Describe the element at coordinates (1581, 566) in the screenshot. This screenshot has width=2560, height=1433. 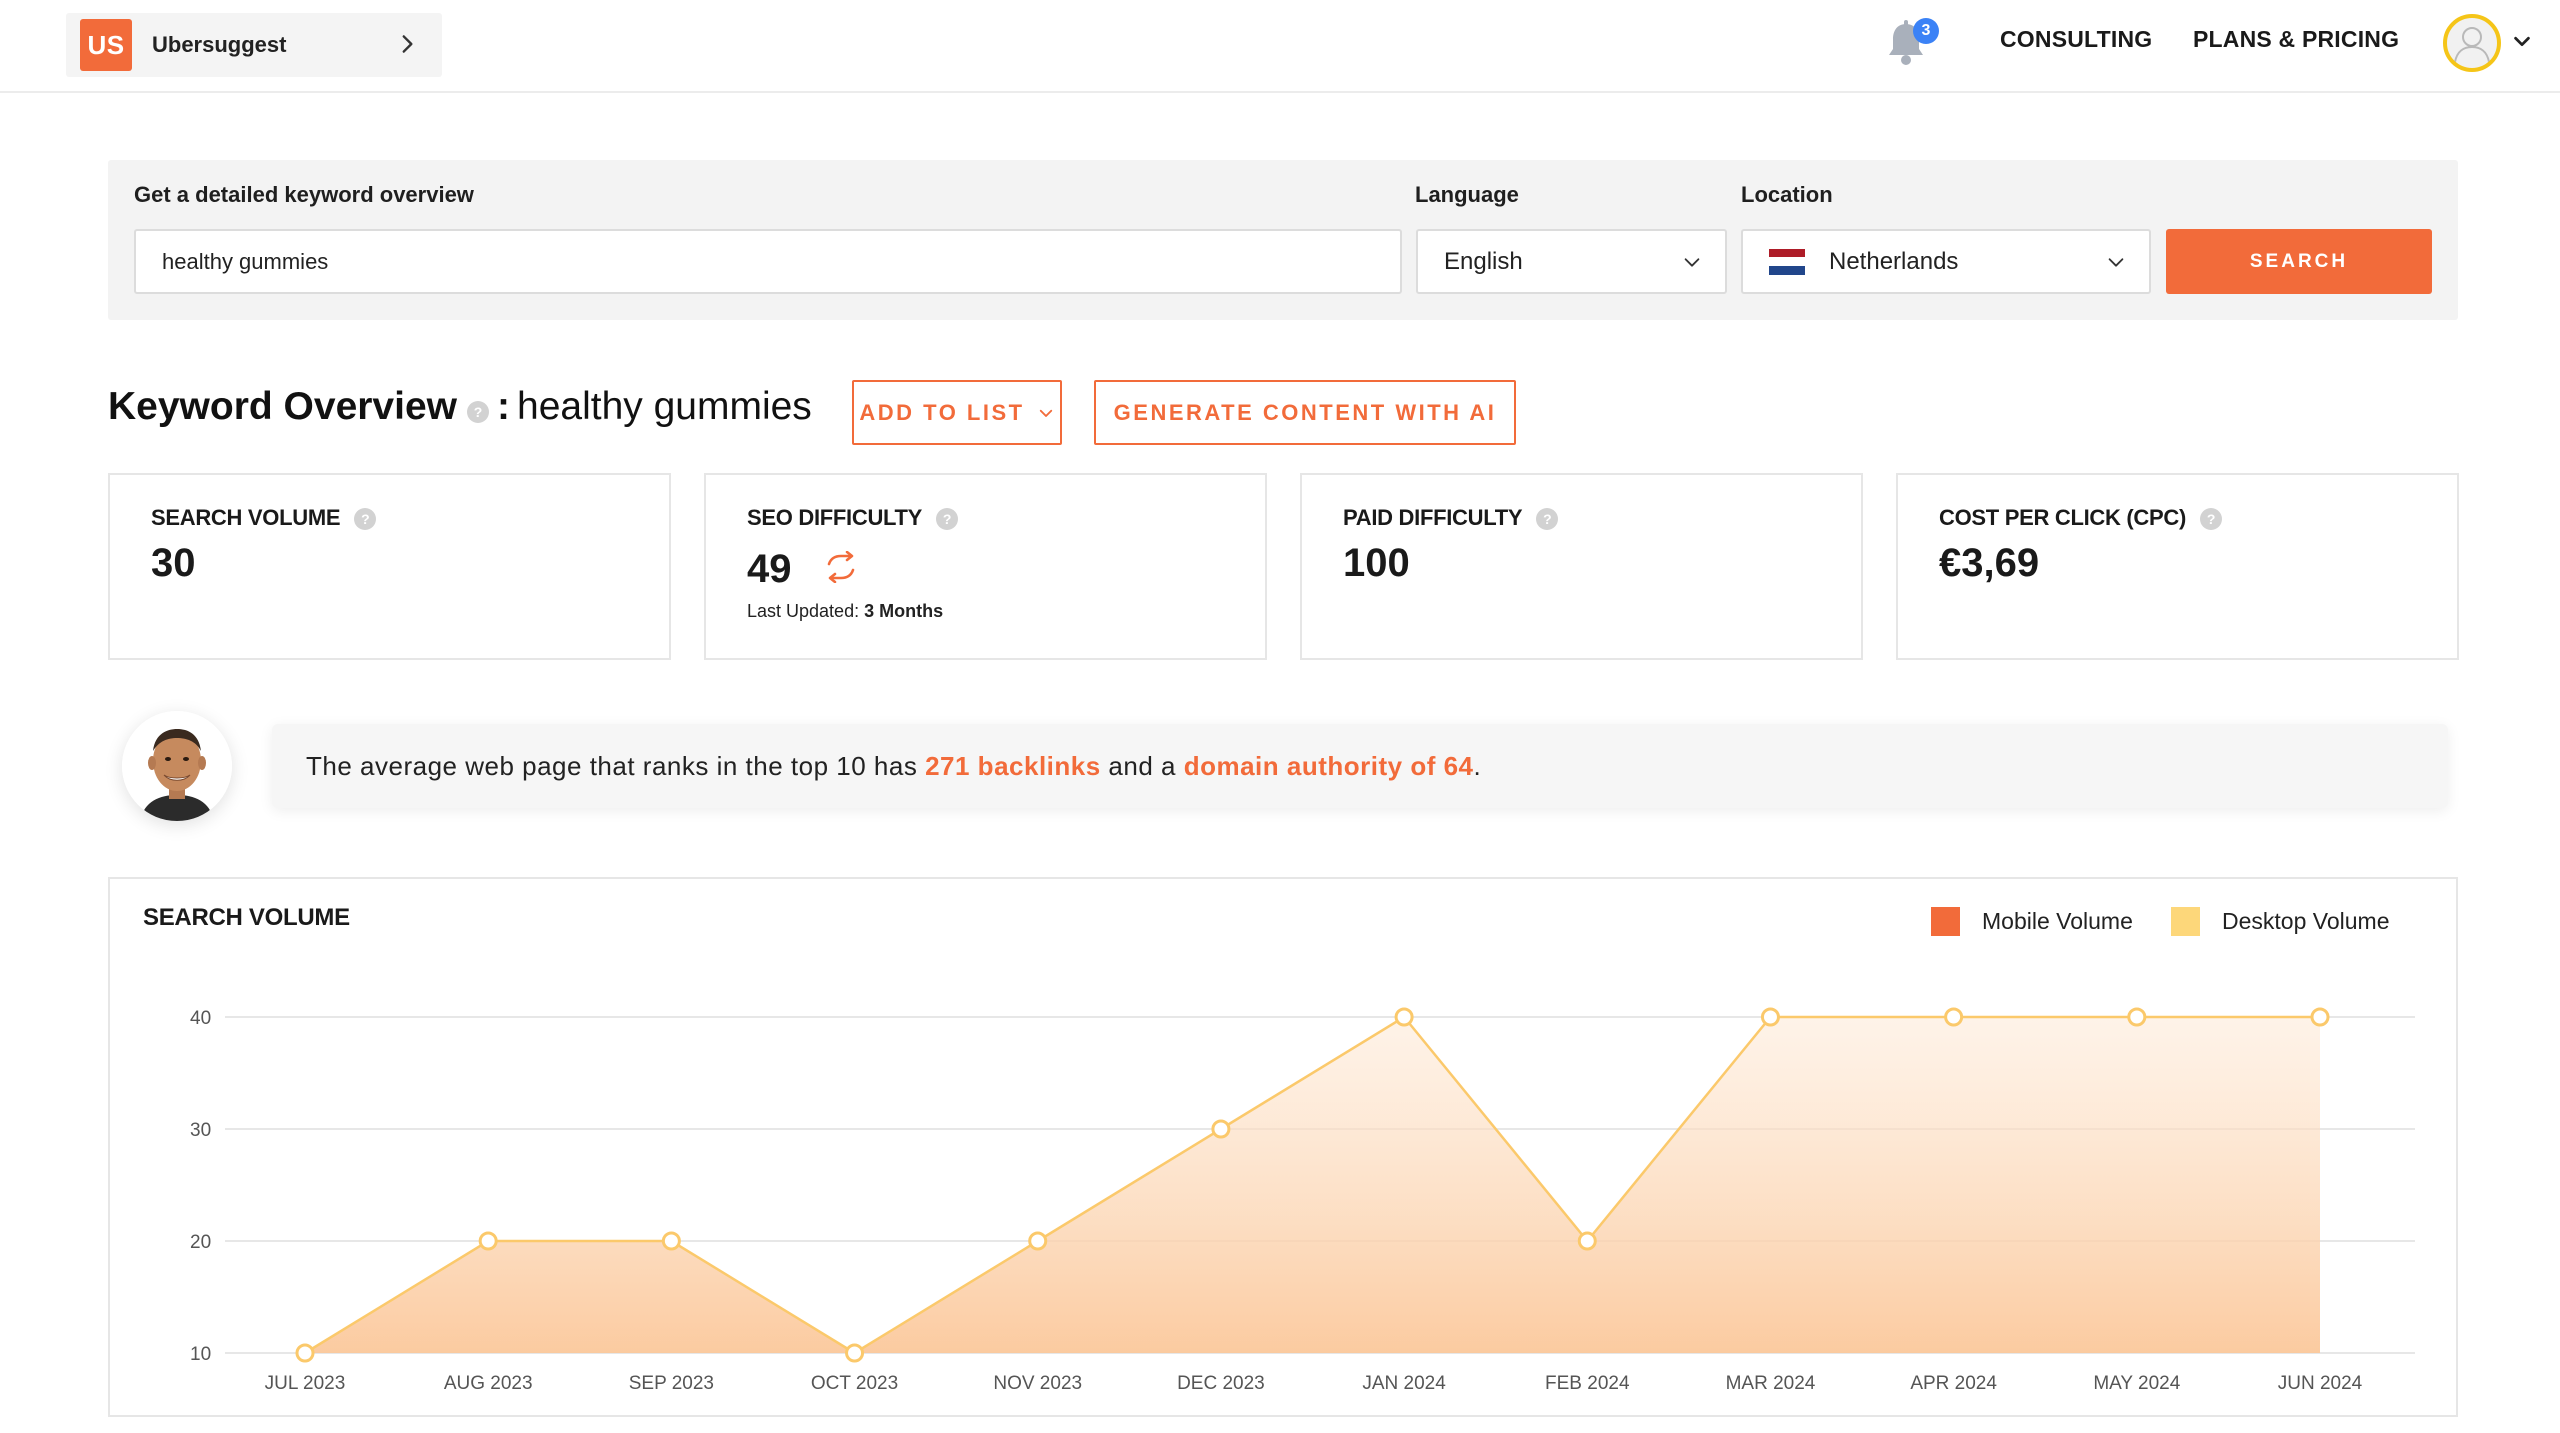
I see `paid-difficulty-card: PAID DIFFICULTY? 100` at that location.